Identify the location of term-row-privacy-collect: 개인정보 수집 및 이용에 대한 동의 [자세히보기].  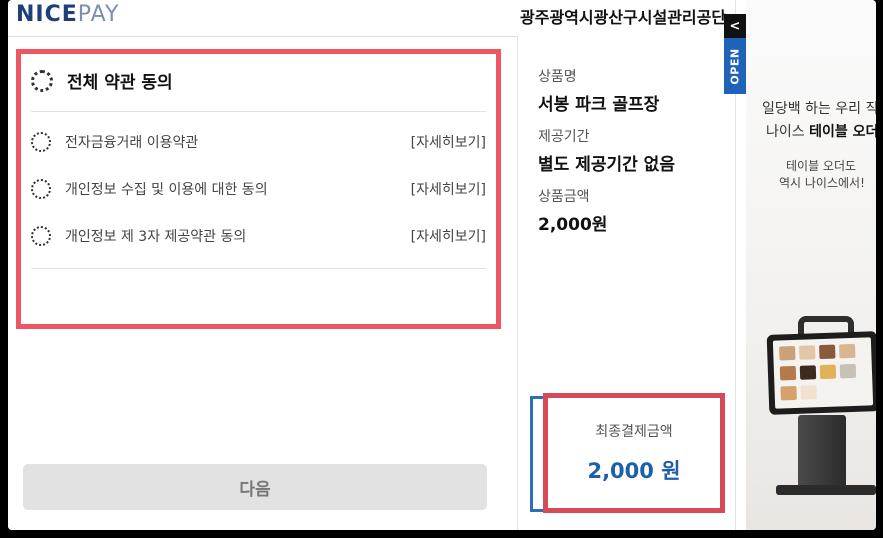
(258, 189).